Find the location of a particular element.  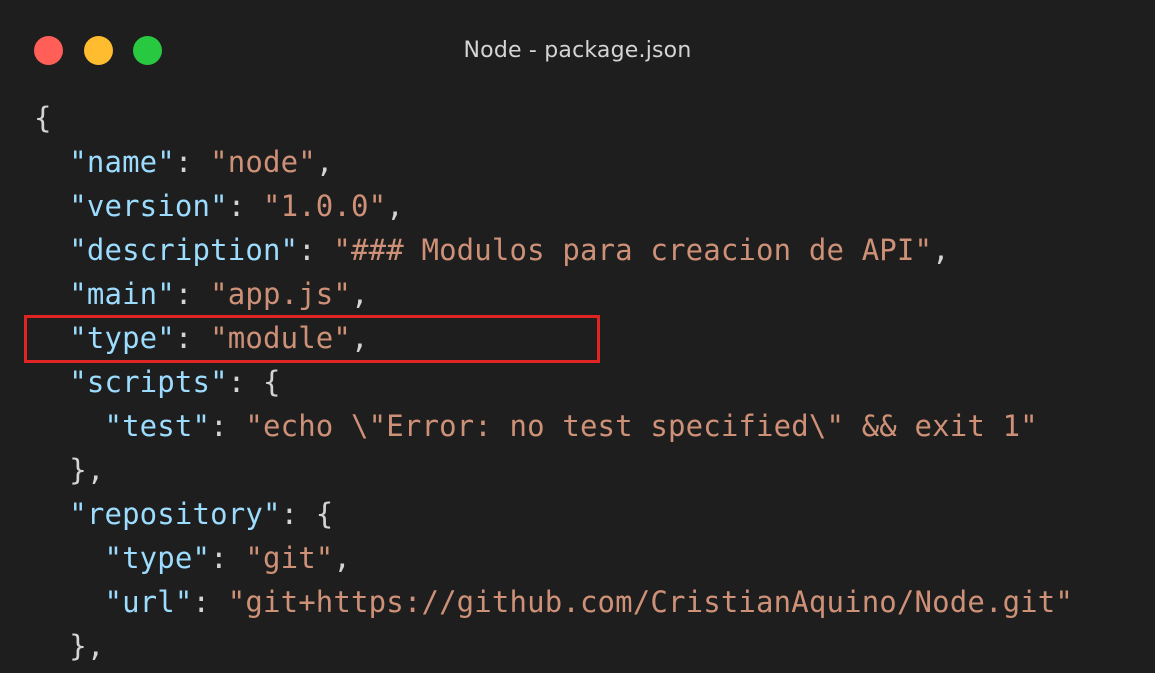

code-line: "version": "1.0.0", is located at coordinates (553, 206).